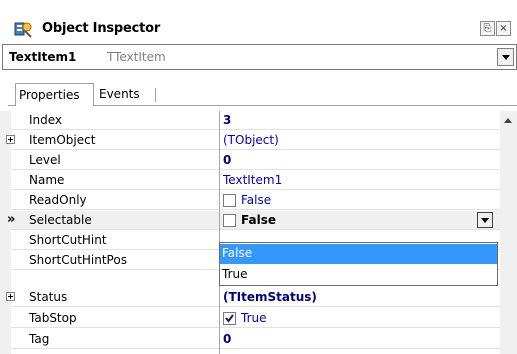 The height and width of the screenshot is (354, 517). What do you see at coordinates (43, 57) in the screenshot?
I see `component-name: TextItem1` at bounding box center [43, 57].